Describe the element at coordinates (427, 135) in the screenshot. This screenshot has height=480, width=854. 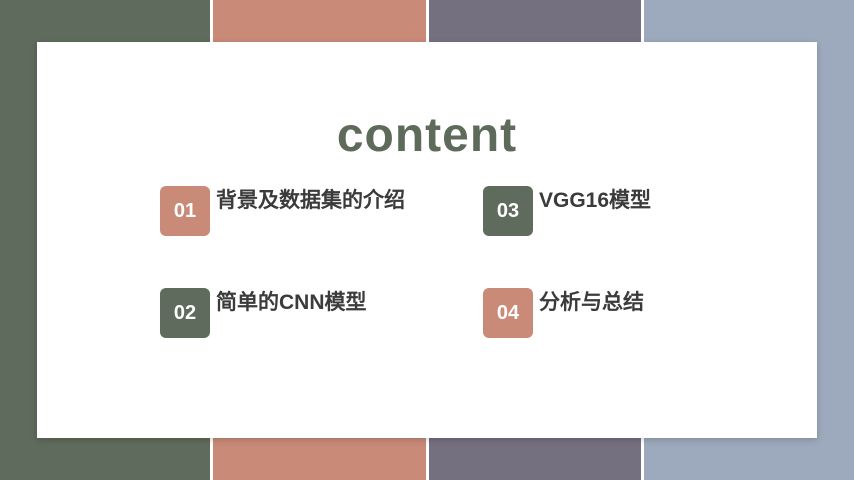
I see `slide-title: content` at that location.